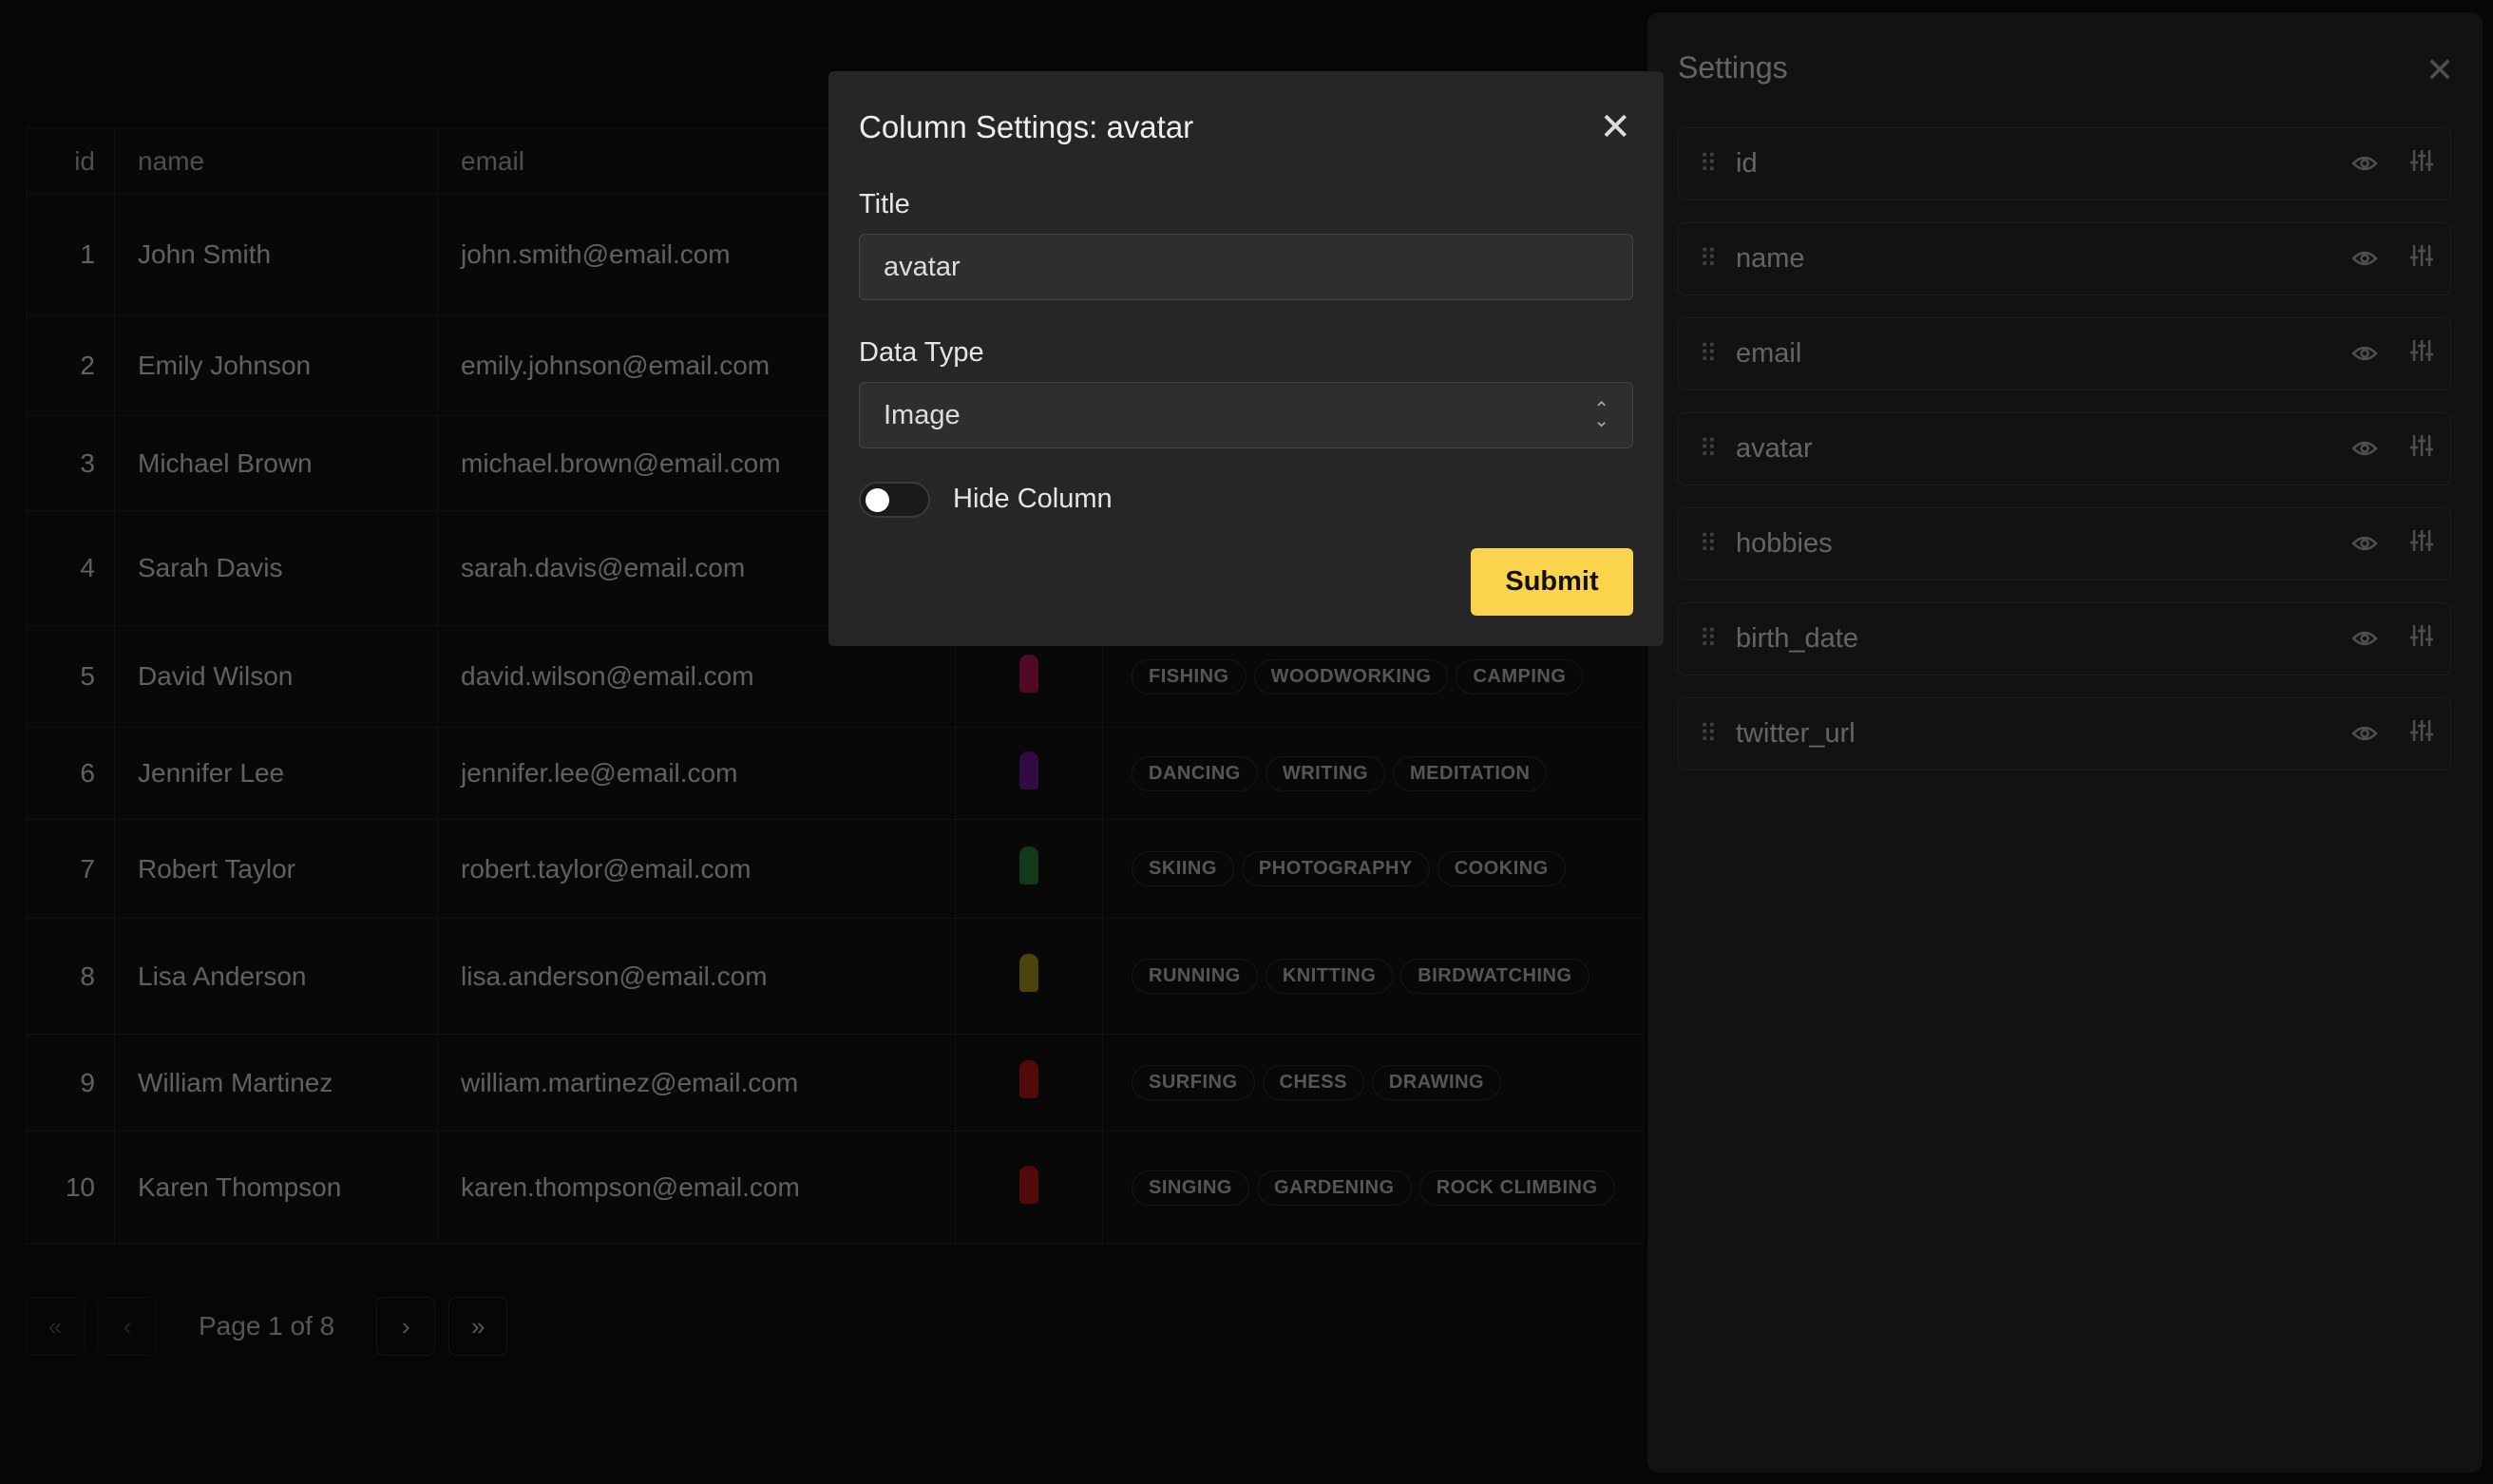 This screenshot has width=2493, height=1484. I want to click on settings-column-hobbies: ⠿ hobbies, so click(2064, 543).